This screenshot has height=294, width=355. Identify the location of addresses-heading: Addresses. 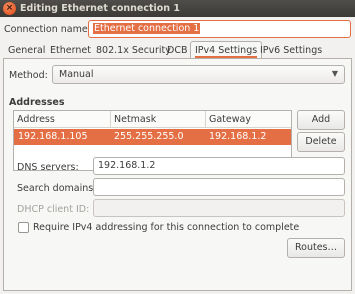
(37, 102).